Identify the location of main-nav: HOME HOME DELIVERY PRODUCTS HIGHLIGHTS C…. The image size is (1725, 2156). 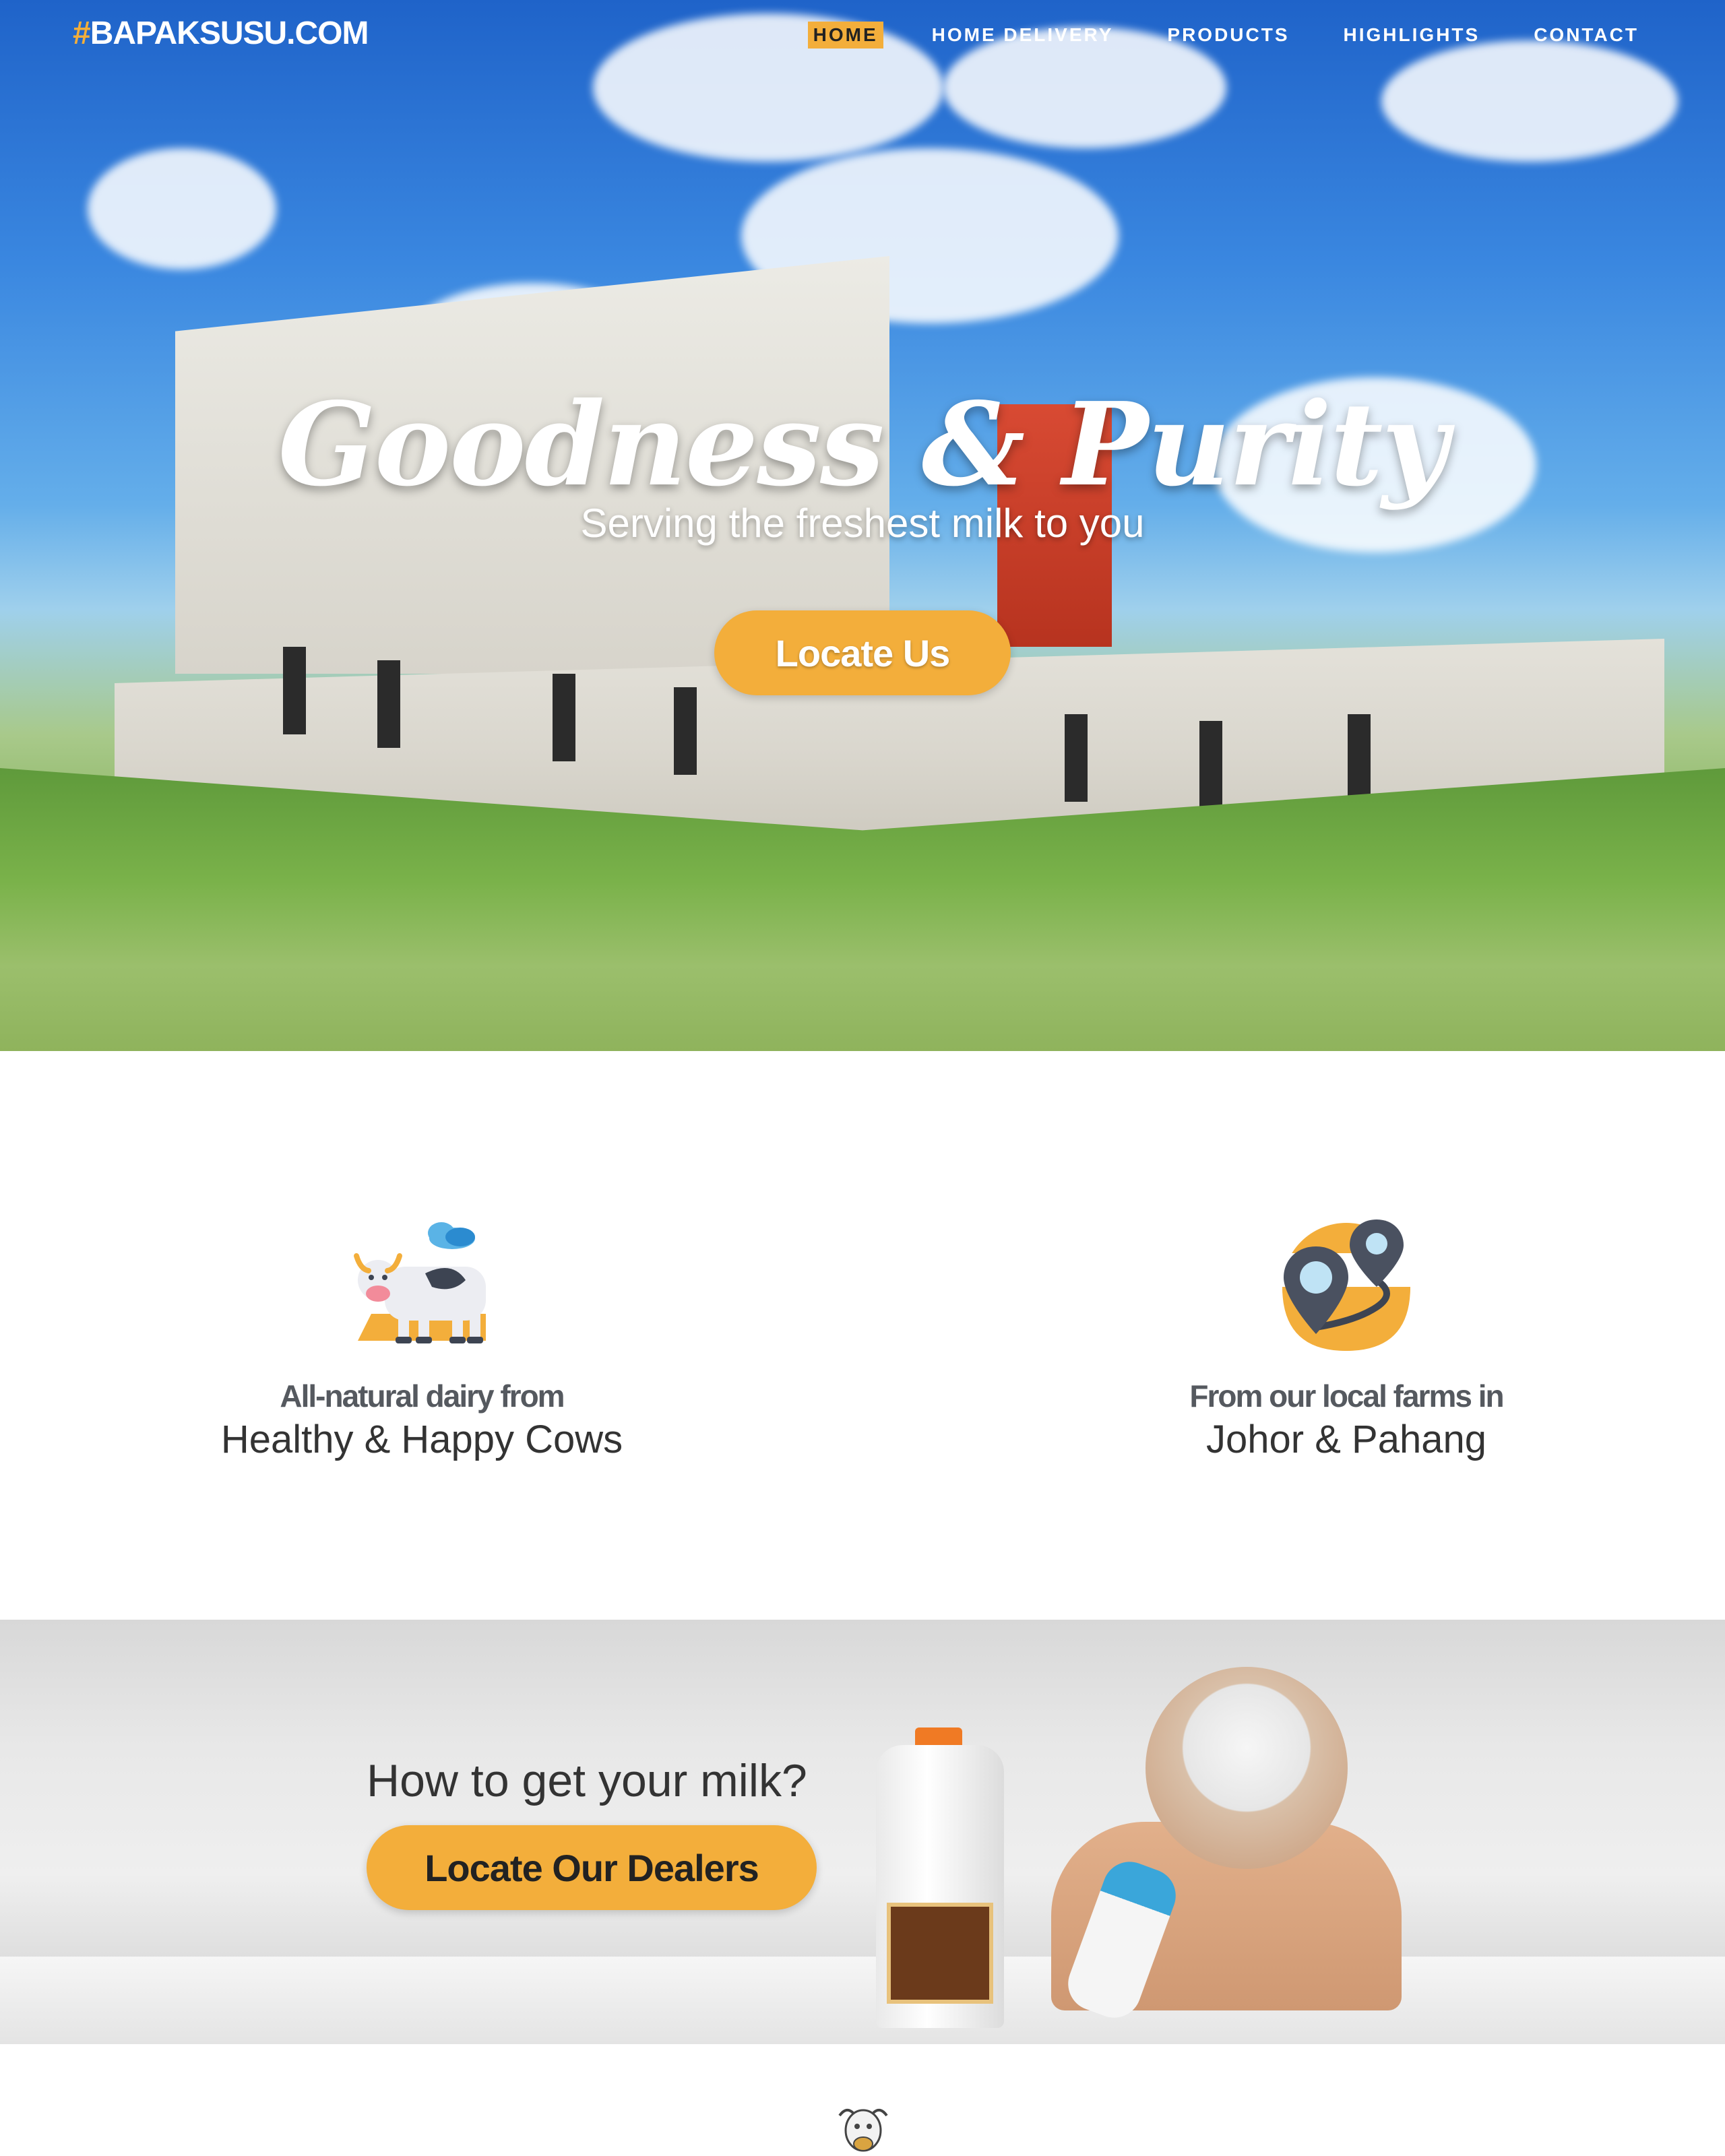
(1204, 35).